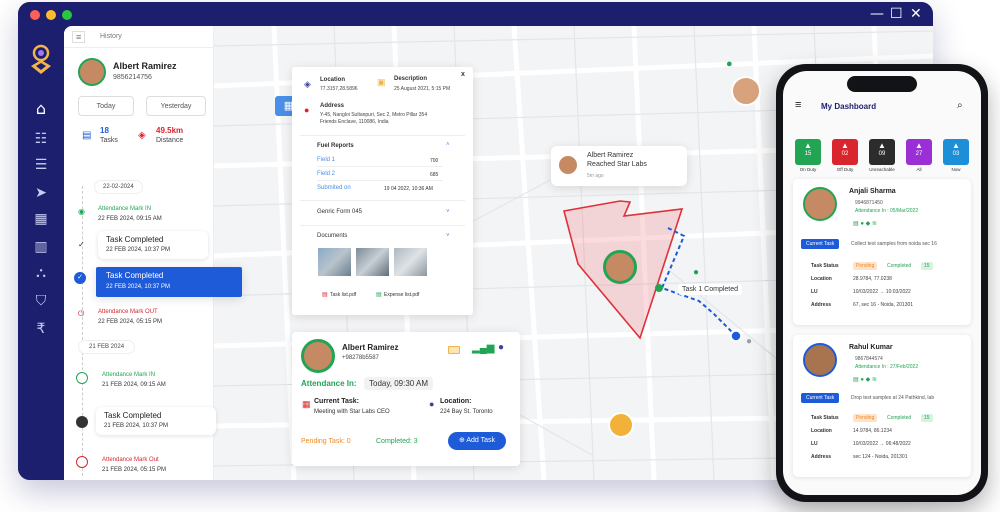 The height and width of the screenshot is (512, 1000). What do you see at coordinates (894, 244) in the screenshot?
I see `current-task-text: Collect test samples from noida sec 16` at bounding box center [894, 244].